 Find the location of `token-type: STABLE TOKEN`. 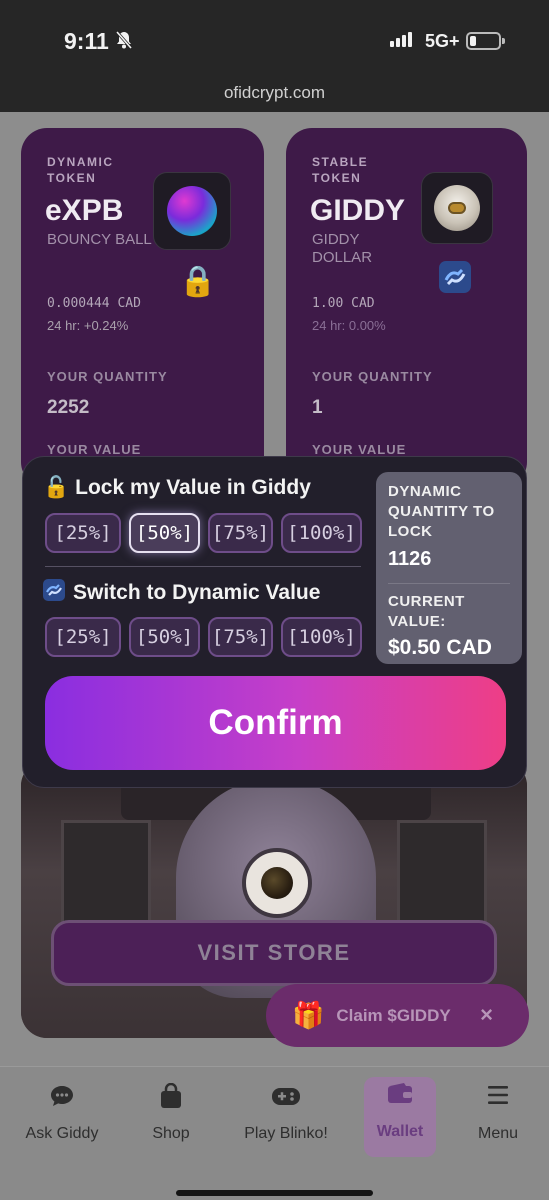

token-type: STABLE TOKEN is located at coordinates (340, 170).